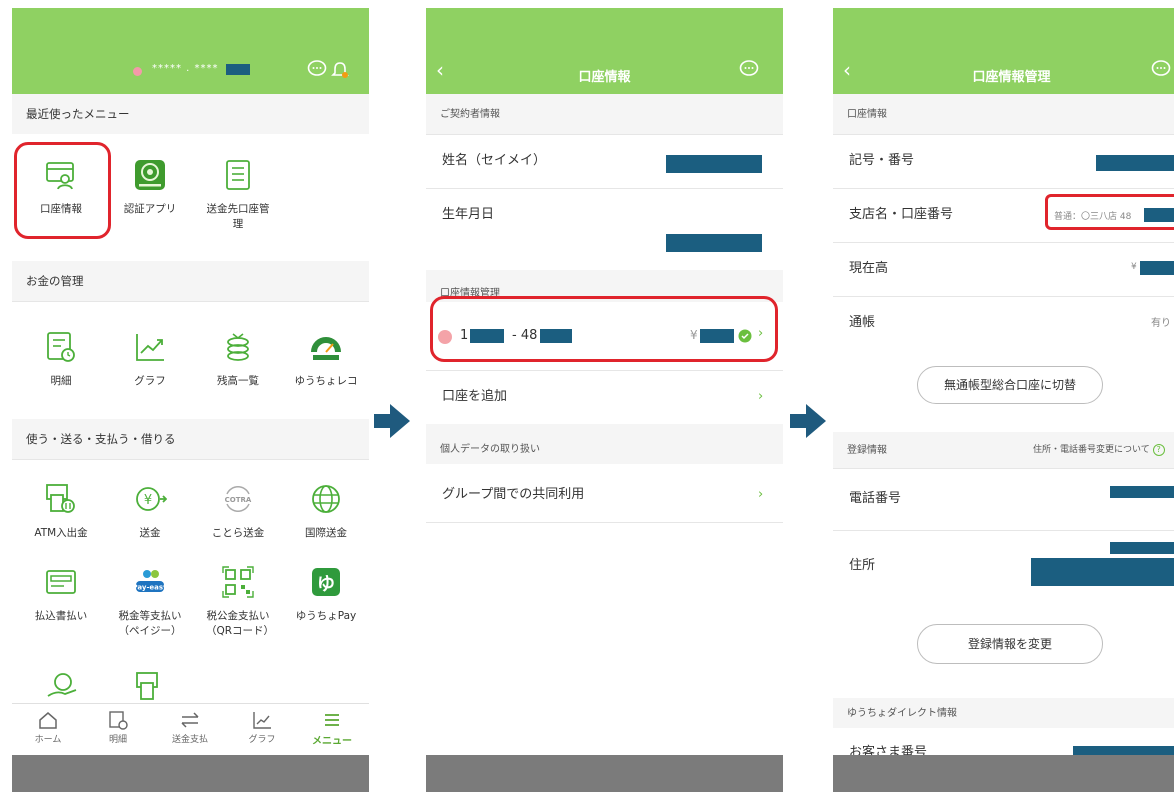 This screenshot has width=1174, height=792. What do you see at coordinates (190, 51) in the screenshot?
I see `header-bar: ***** . ****` at bounding box center [190, 51].